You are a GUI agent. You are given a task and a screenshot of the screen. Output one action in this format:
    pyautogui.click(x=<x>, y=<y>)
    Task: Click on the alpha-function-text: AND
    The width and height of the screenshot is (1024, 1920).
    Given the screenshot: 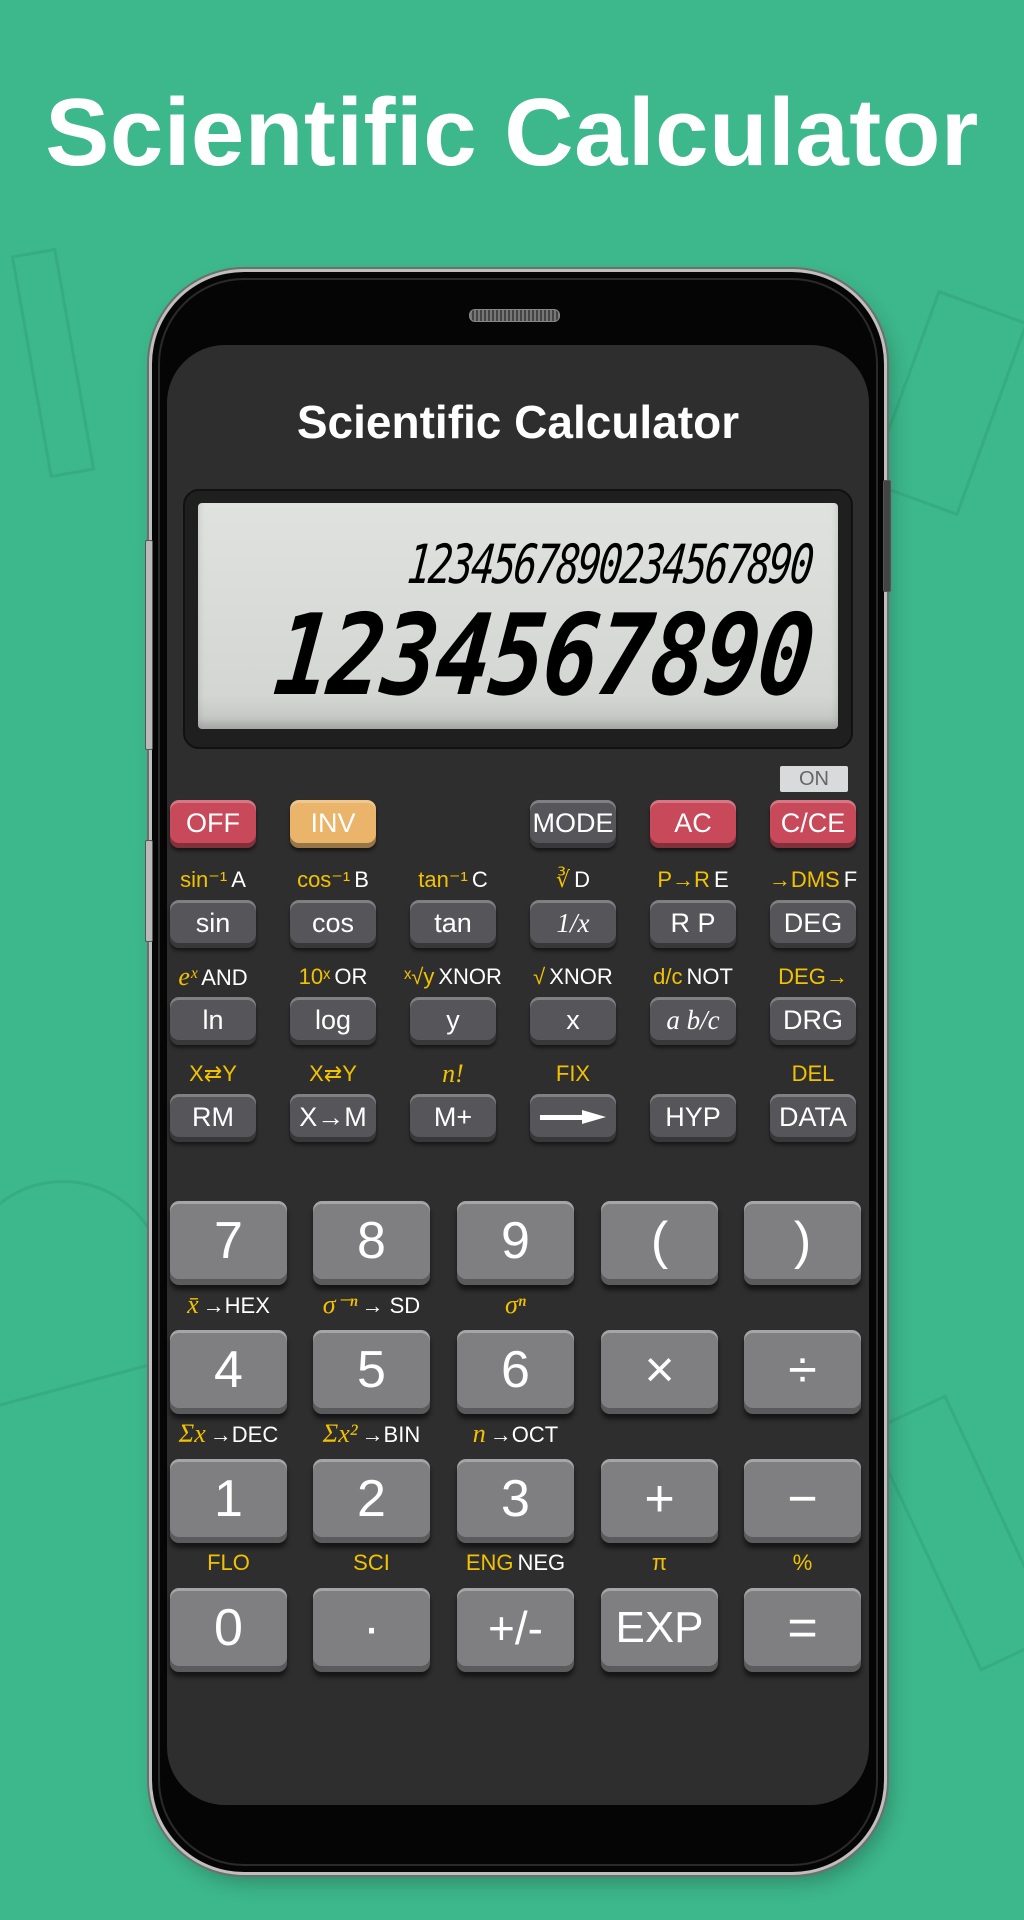 What is the action you would take?
    pyautogui.click(x=224, y=977)
    